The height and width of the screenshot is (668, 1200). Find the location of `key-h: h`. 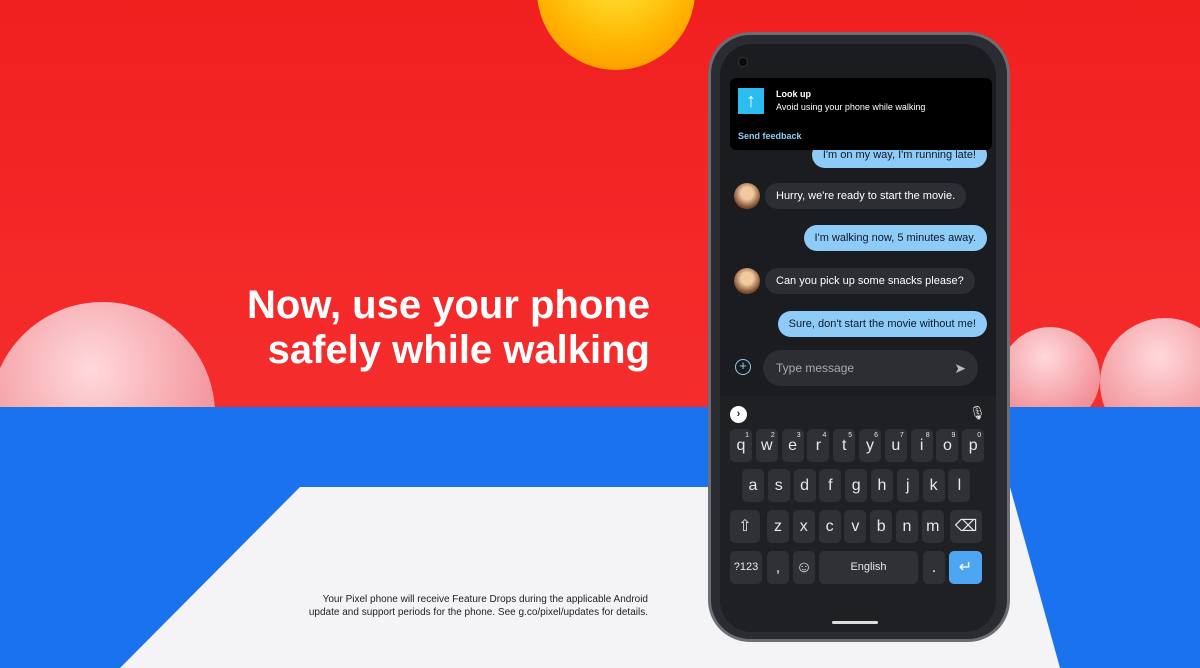

key-h: h is located at coordinates (882, 485).